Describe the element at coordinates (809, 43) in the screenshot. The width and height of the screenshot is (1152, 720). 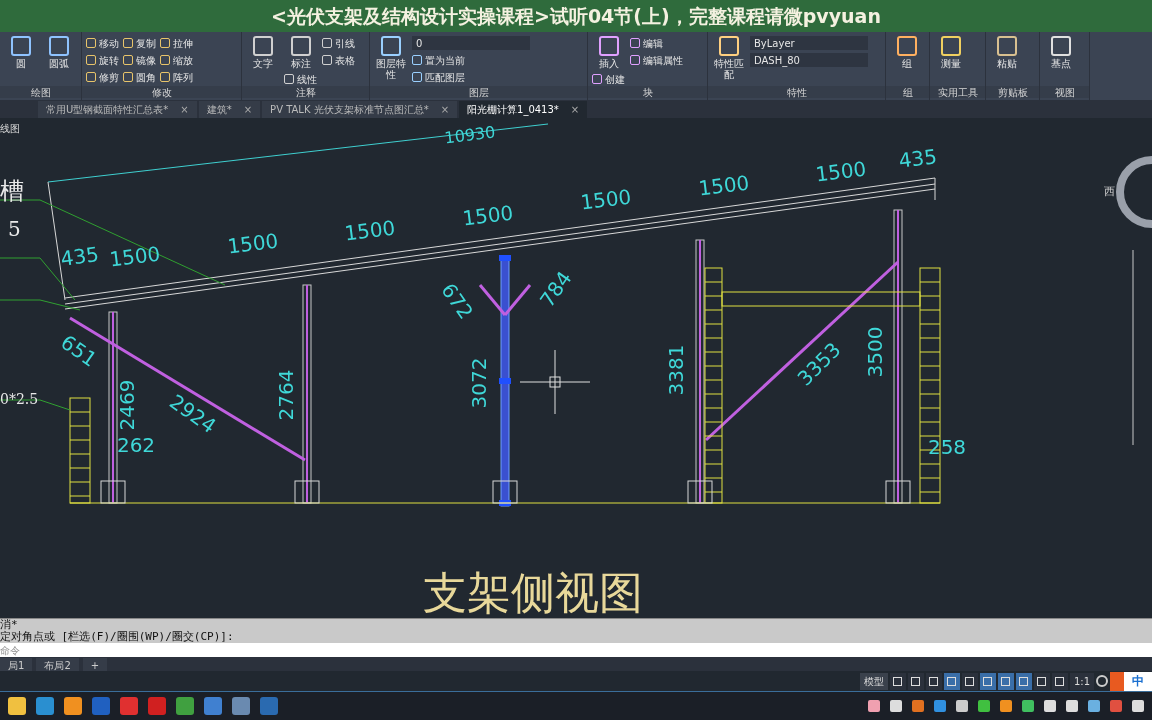
I see `ribbon-dropdown: ByLayer` at that location.